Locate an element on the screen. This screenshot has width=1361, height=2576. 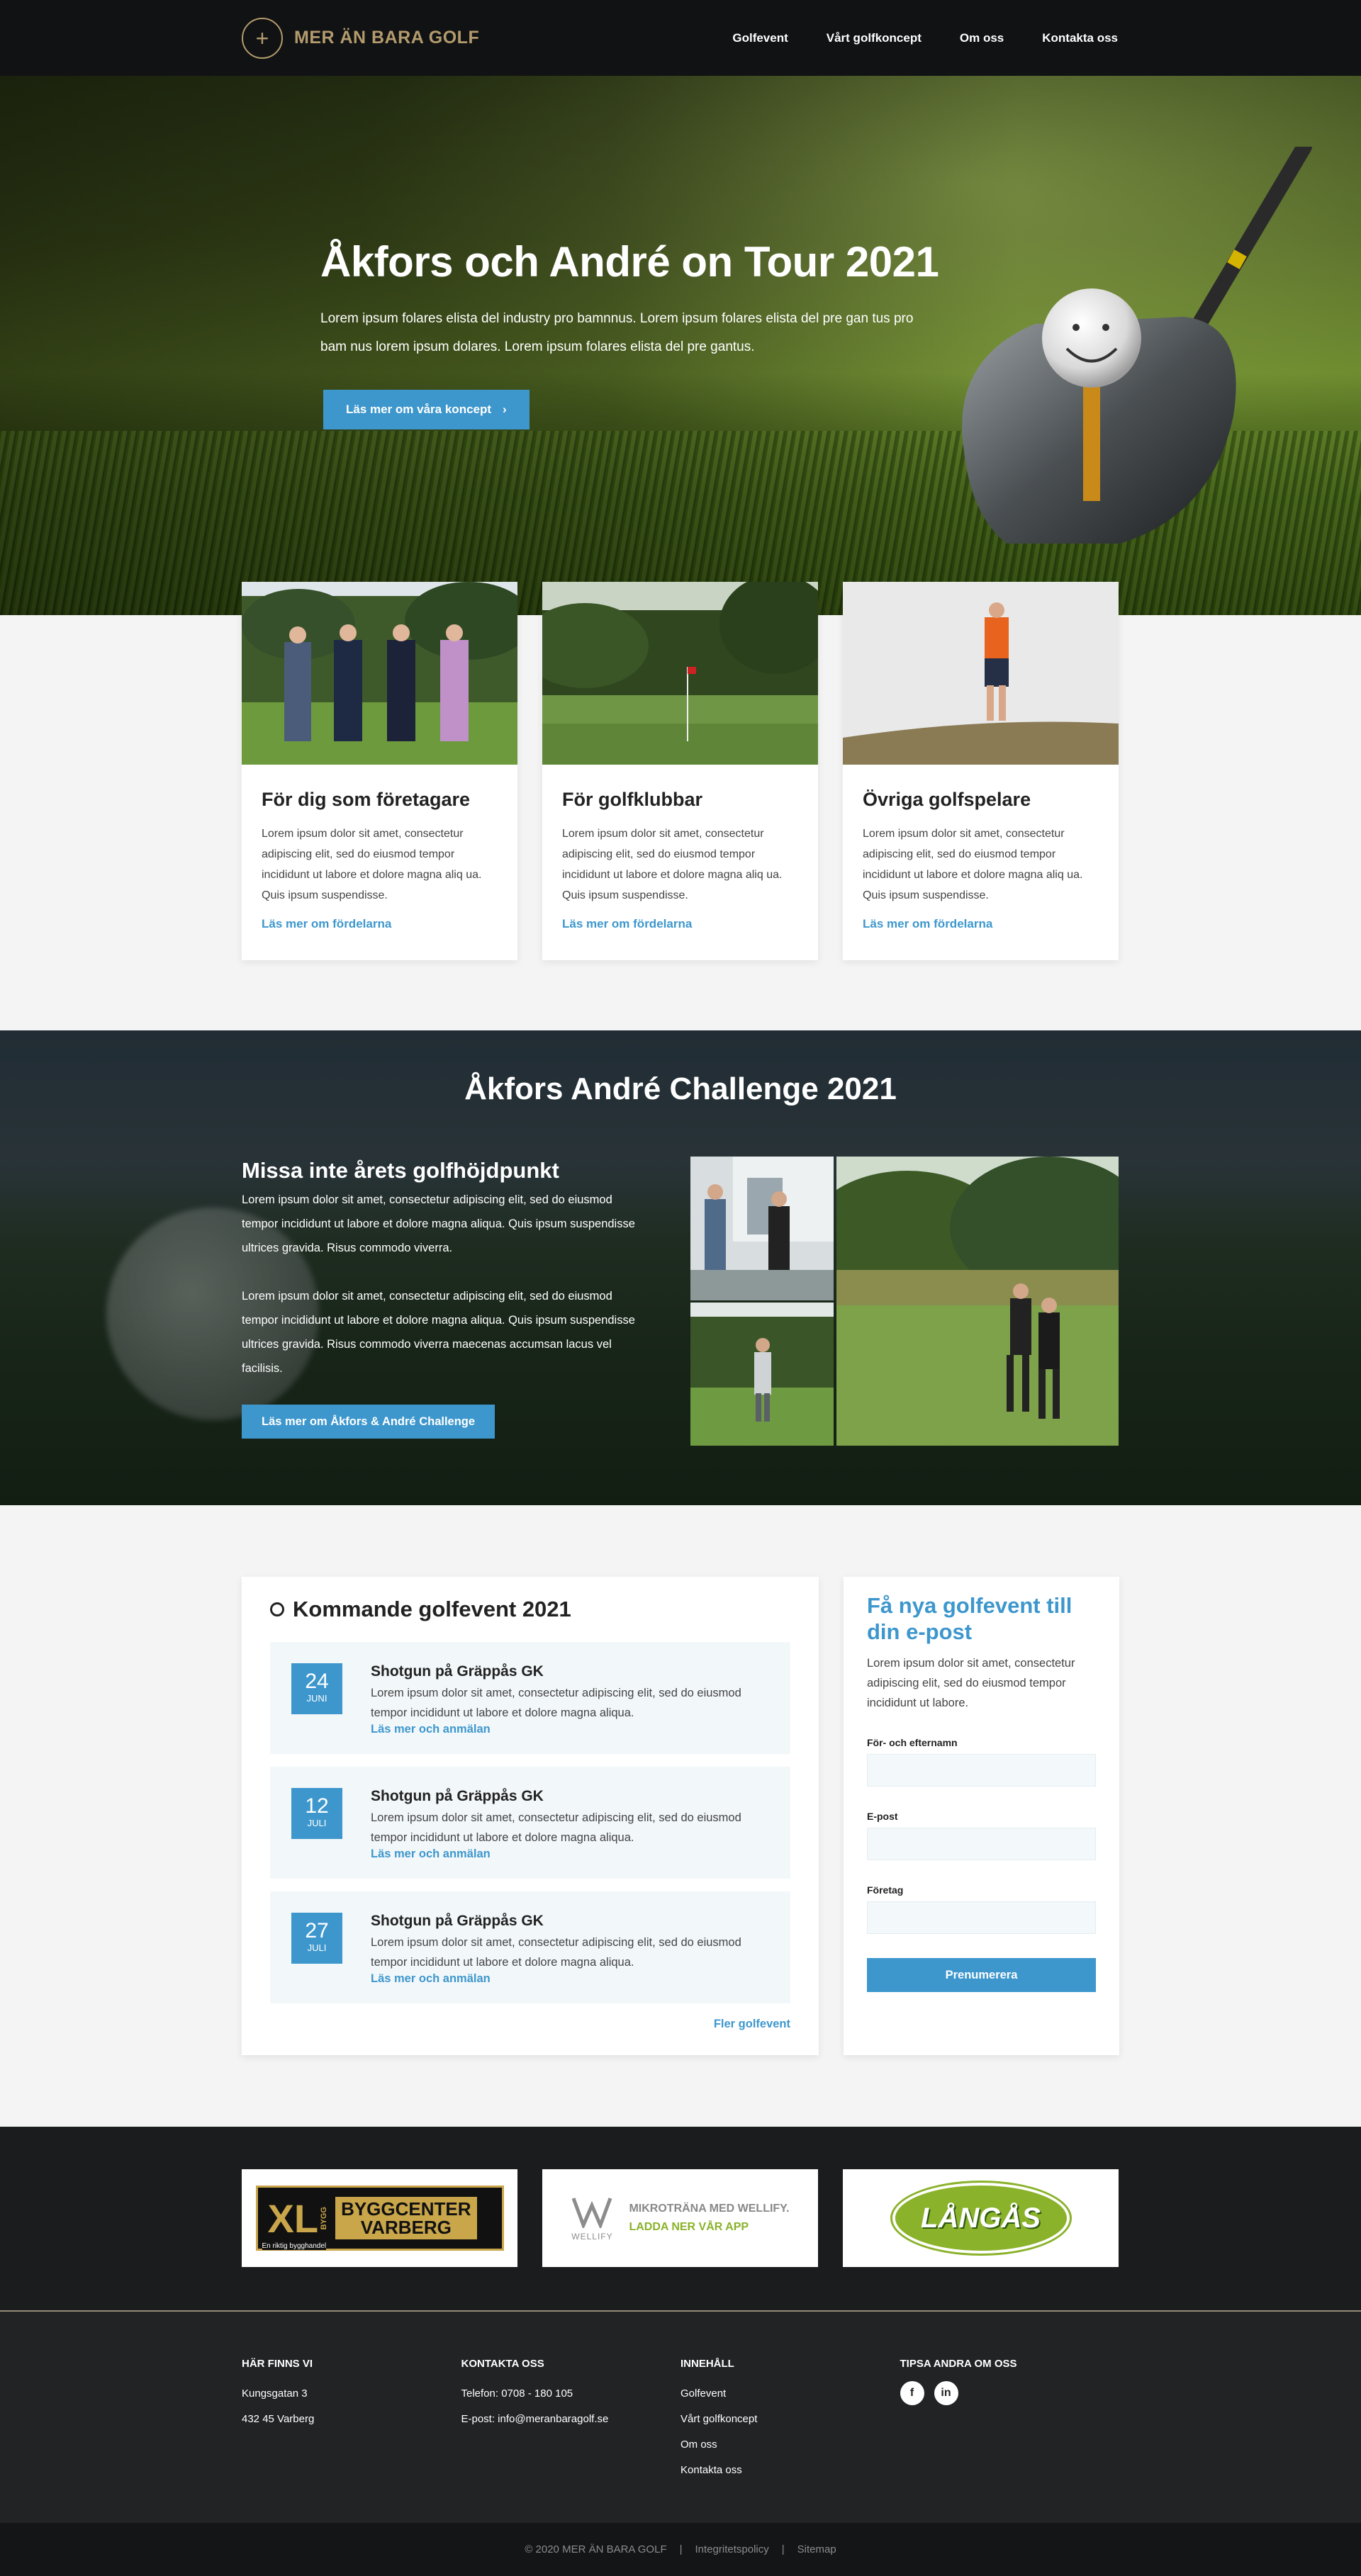
footer-link-kontakta-oss: Kontakta oss is located at coordinates (790, 2470).